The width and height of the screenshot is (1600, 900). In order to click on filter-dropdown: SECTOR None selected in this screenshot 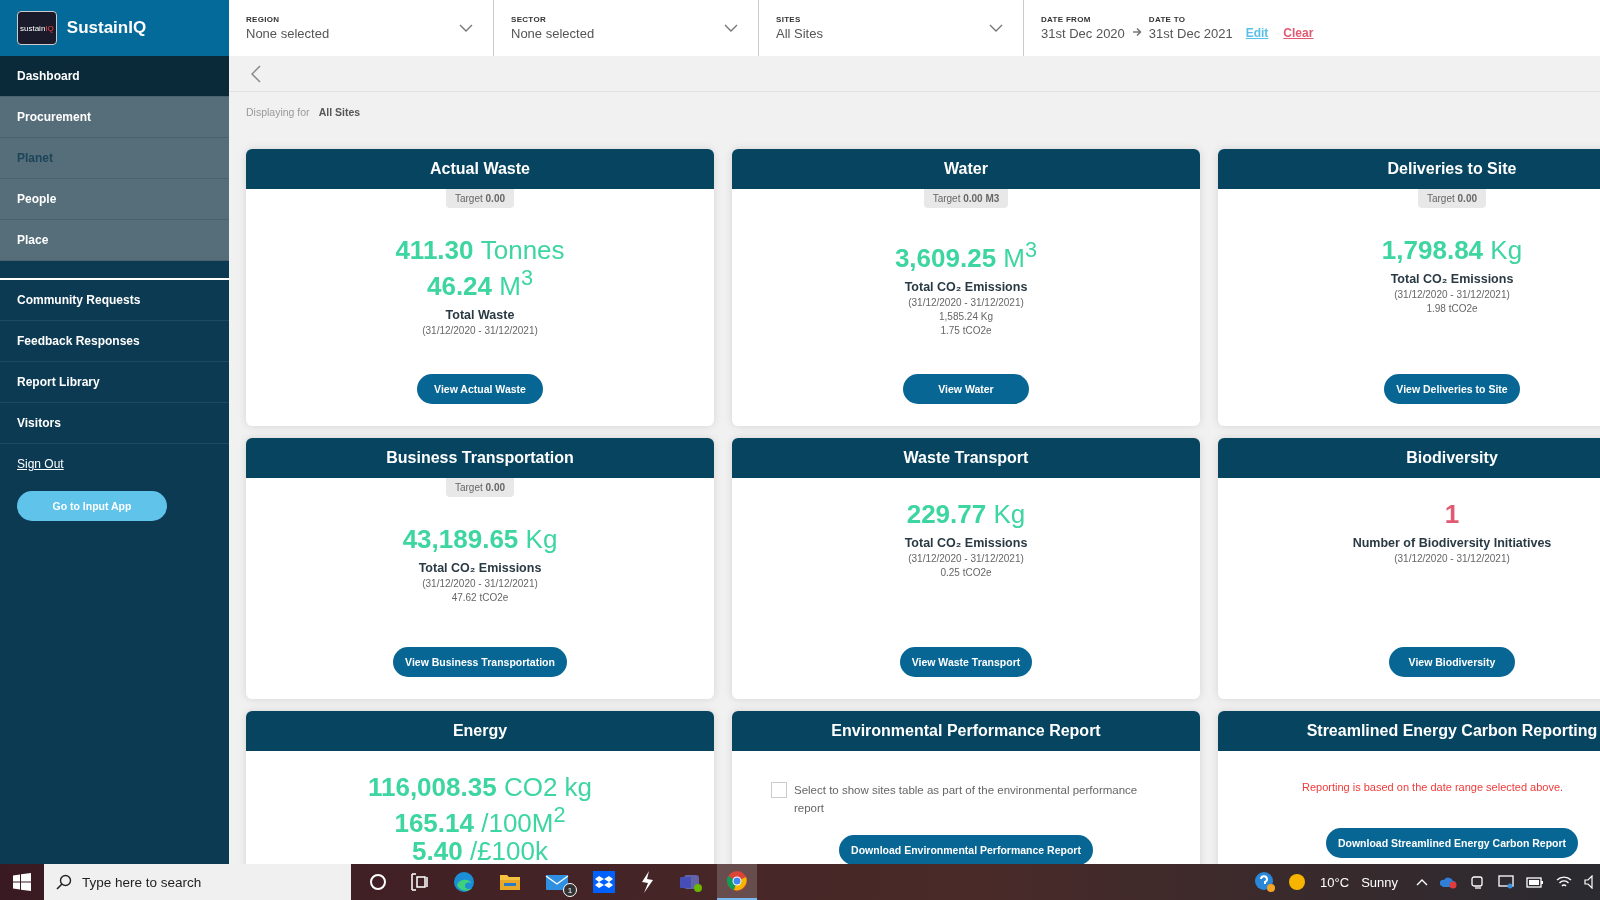, I will do `click(626, 28)`.